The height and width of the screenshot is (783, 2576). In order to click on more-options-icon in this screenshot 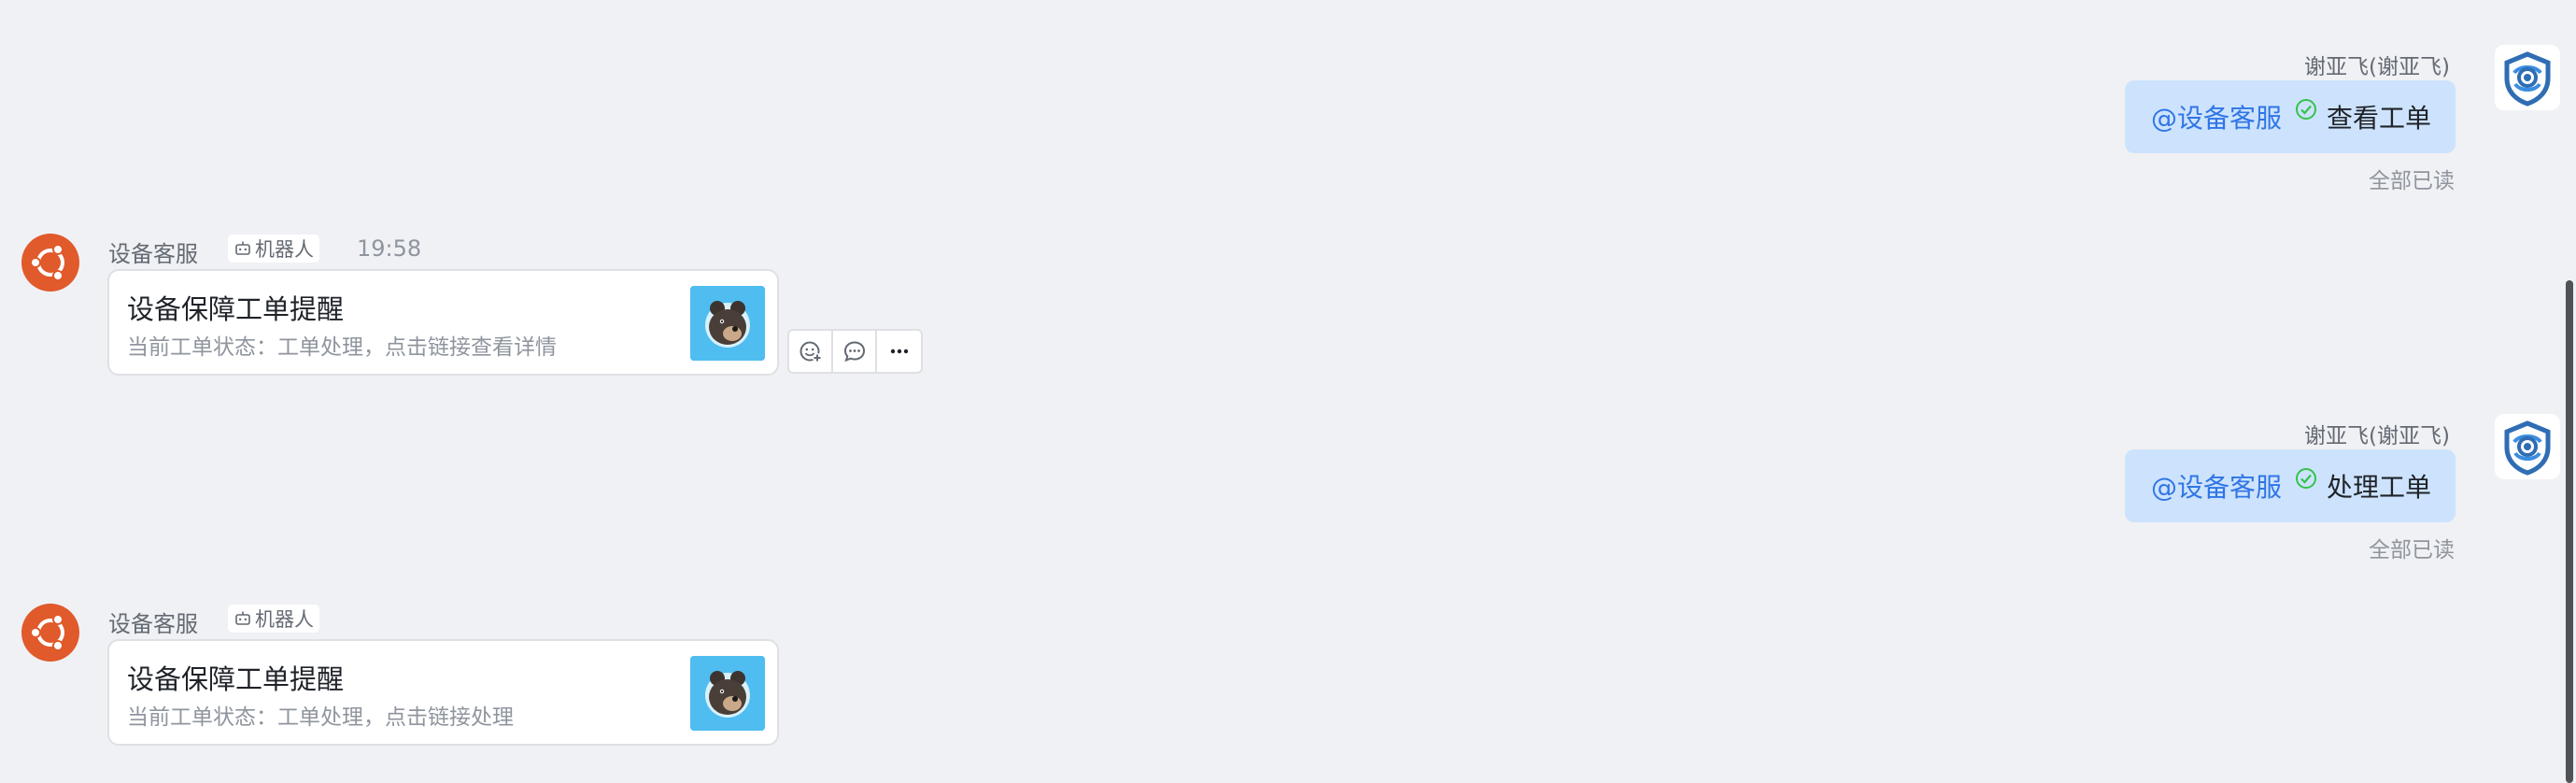, I will do `click(899, 351)`.